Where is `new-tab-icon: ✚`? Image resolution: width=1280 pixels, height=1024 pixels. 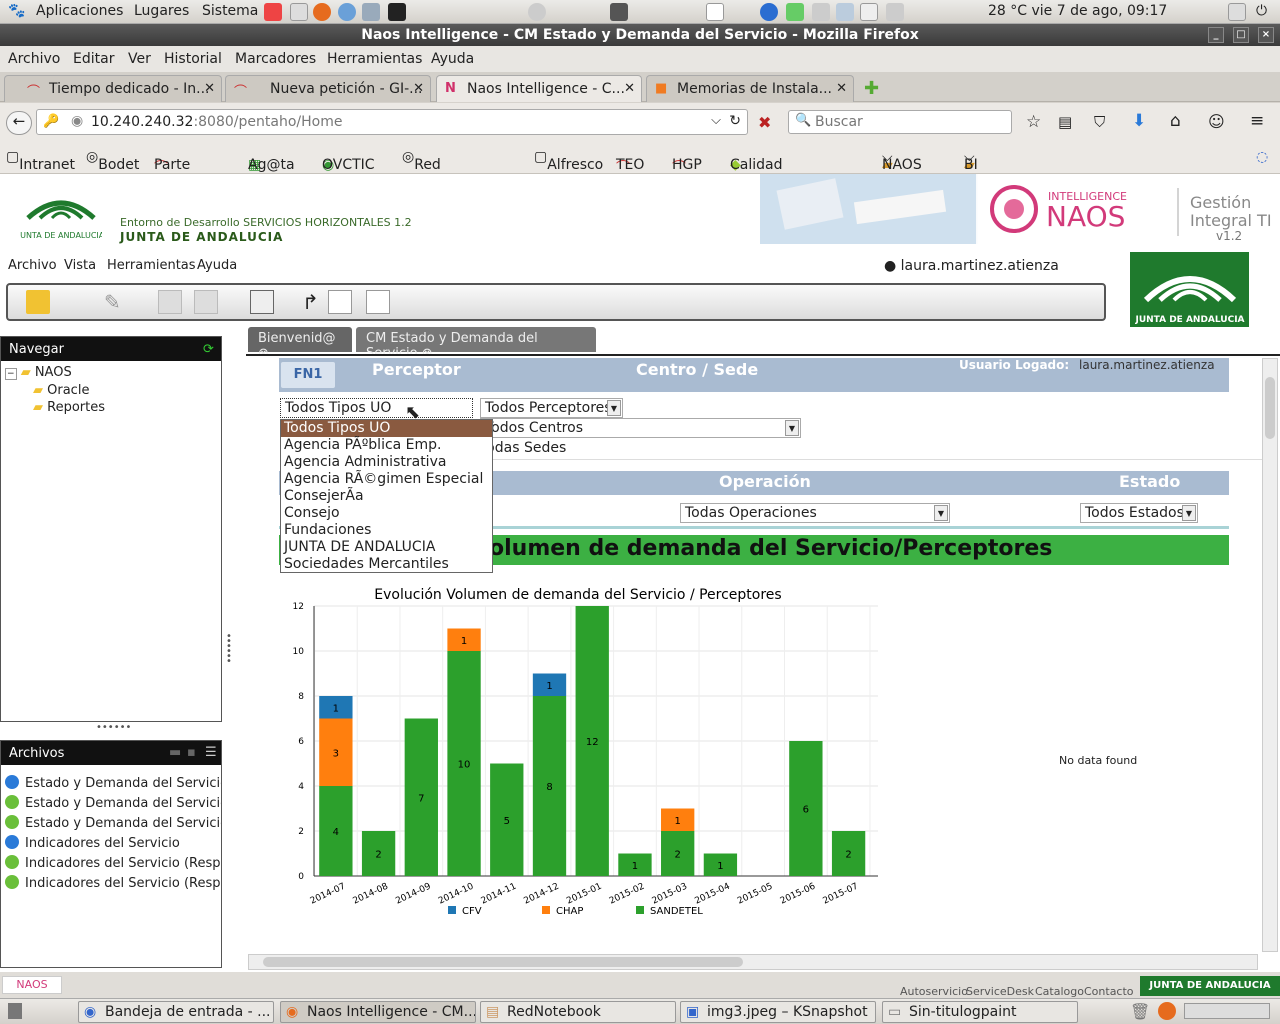 new-tab-icon: ✚ is located at coordinates (871, 88).